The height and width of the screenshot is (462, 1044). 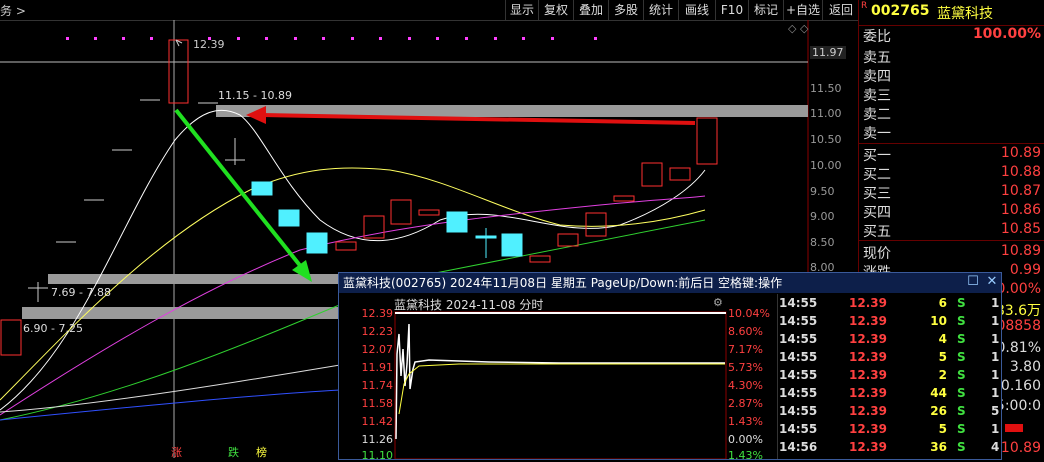 I want to click on price-axis-label: 9.50, so click(x=822, y=191).